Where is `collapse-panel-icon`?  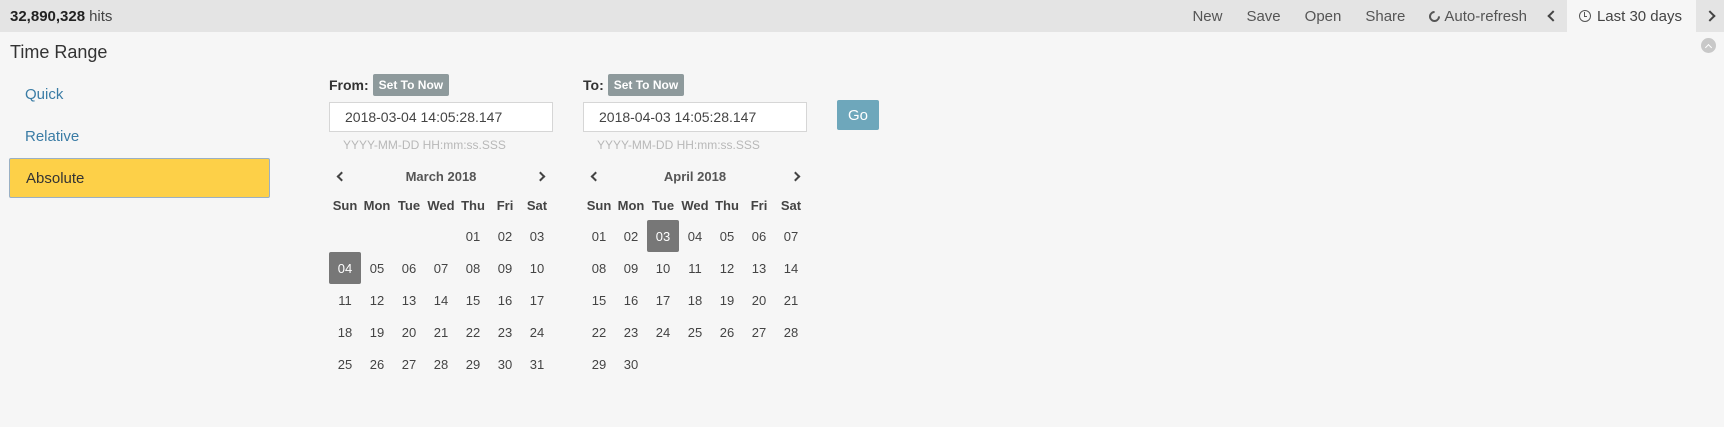
collapse-panel-icon is located at coordinates (1708, 45).